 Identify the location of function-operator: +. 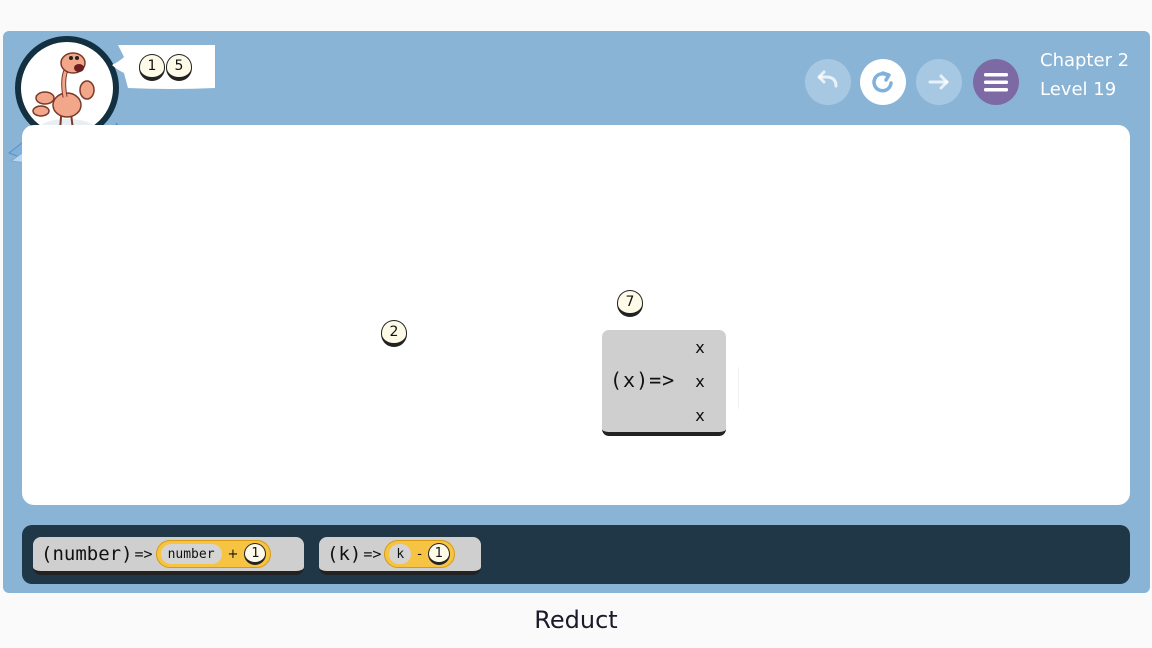
(233, 554).